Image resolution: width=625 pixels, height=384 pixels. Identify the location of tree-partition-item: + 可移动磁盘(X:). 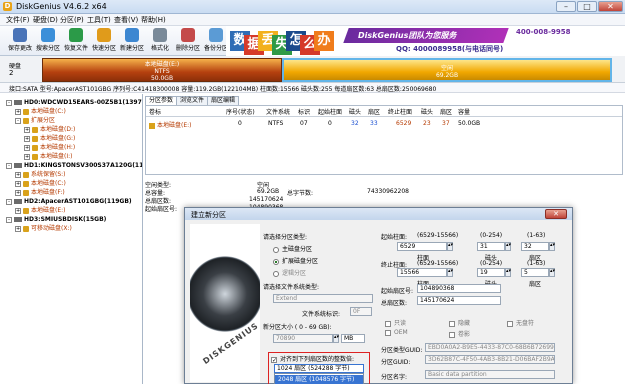
(36, 228).